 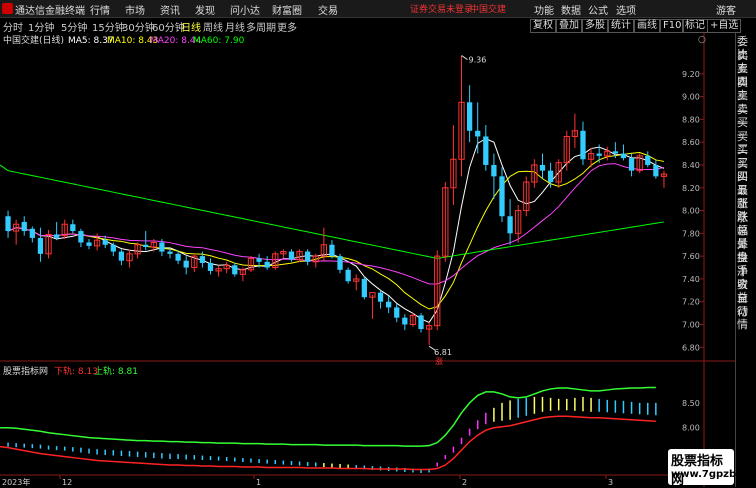 I want to click on period-1min: 1分钟, so click(x=41, y=26).